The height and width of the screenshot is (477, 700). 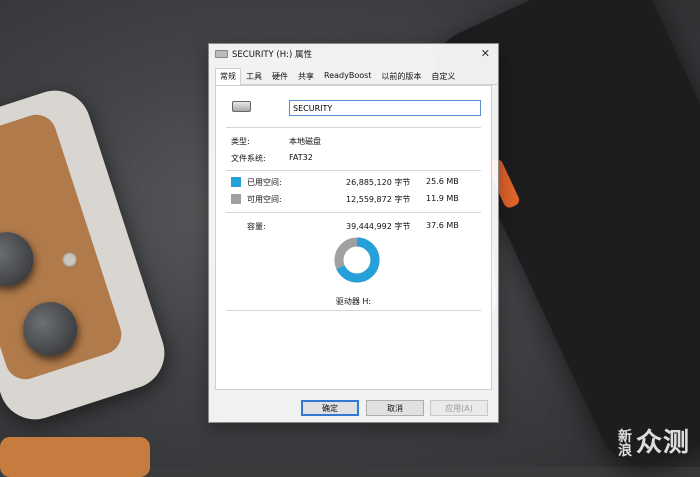 I want to click on free-space-bytes: 12,559,872 字节, so click(x=378, y=199).